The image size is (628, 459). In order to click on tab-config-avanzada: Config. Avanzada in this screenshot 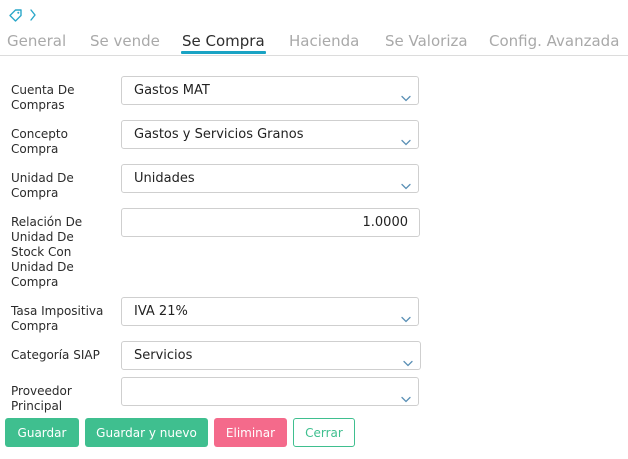, I will do `click(554, 41)`.